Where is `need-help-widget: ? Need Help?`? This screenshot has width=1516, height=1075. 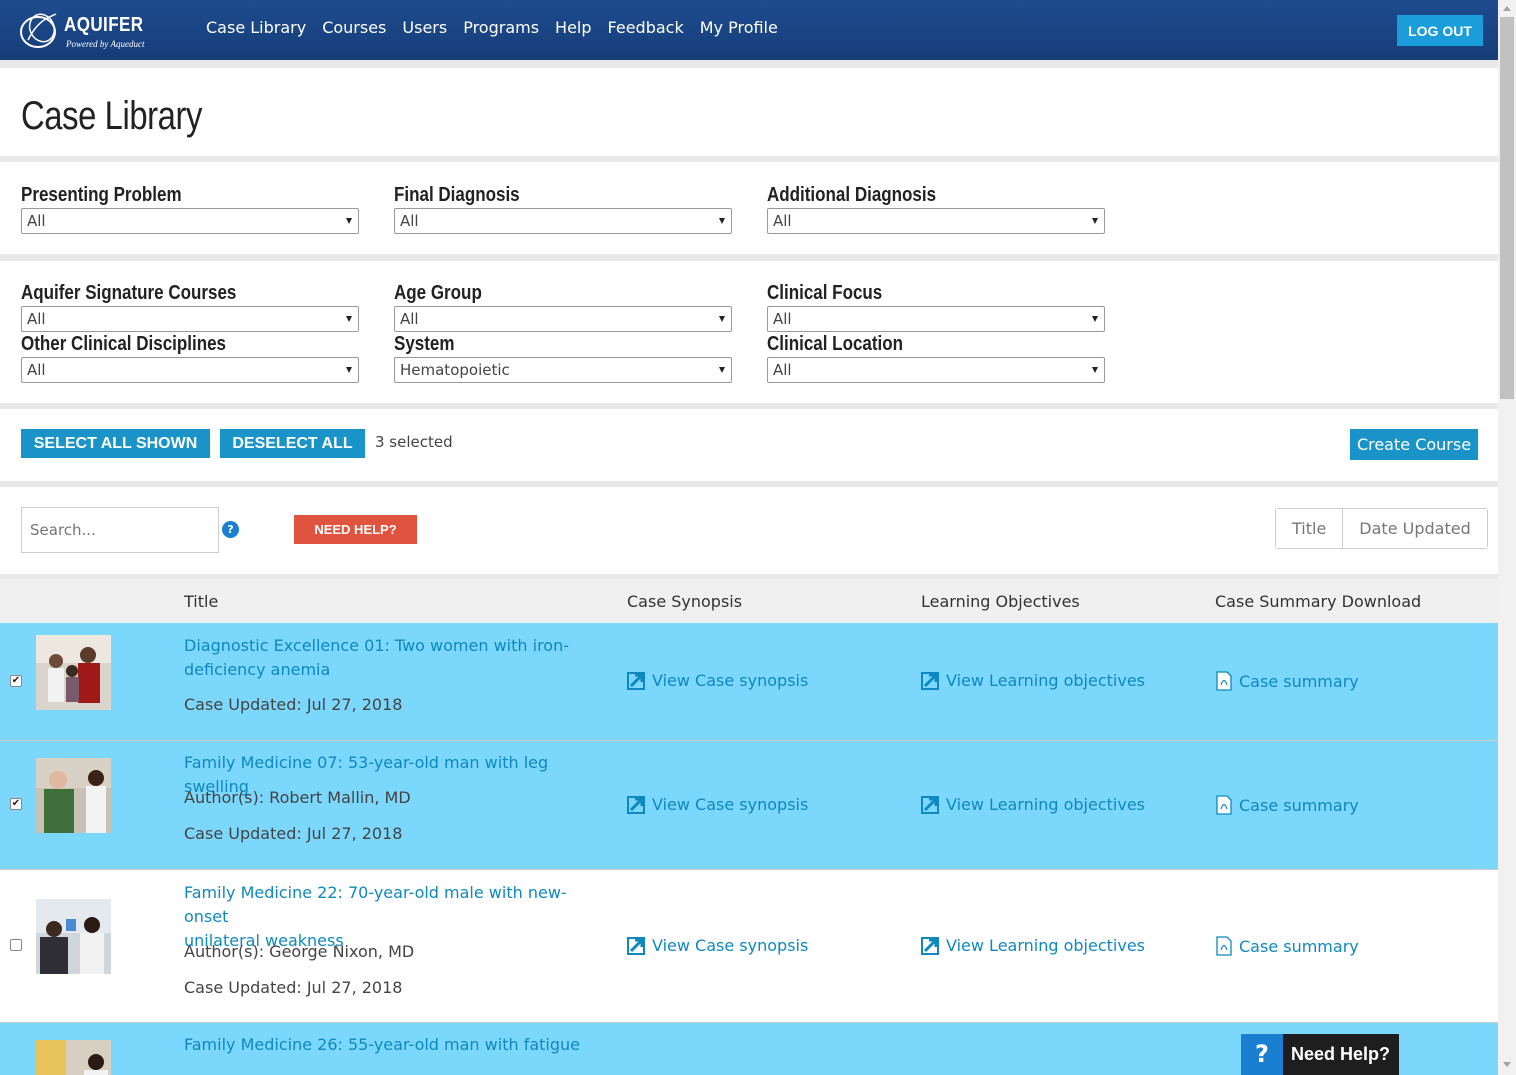 need-help-widget: ? Need Help? is located at coordinates (1320, 1054).